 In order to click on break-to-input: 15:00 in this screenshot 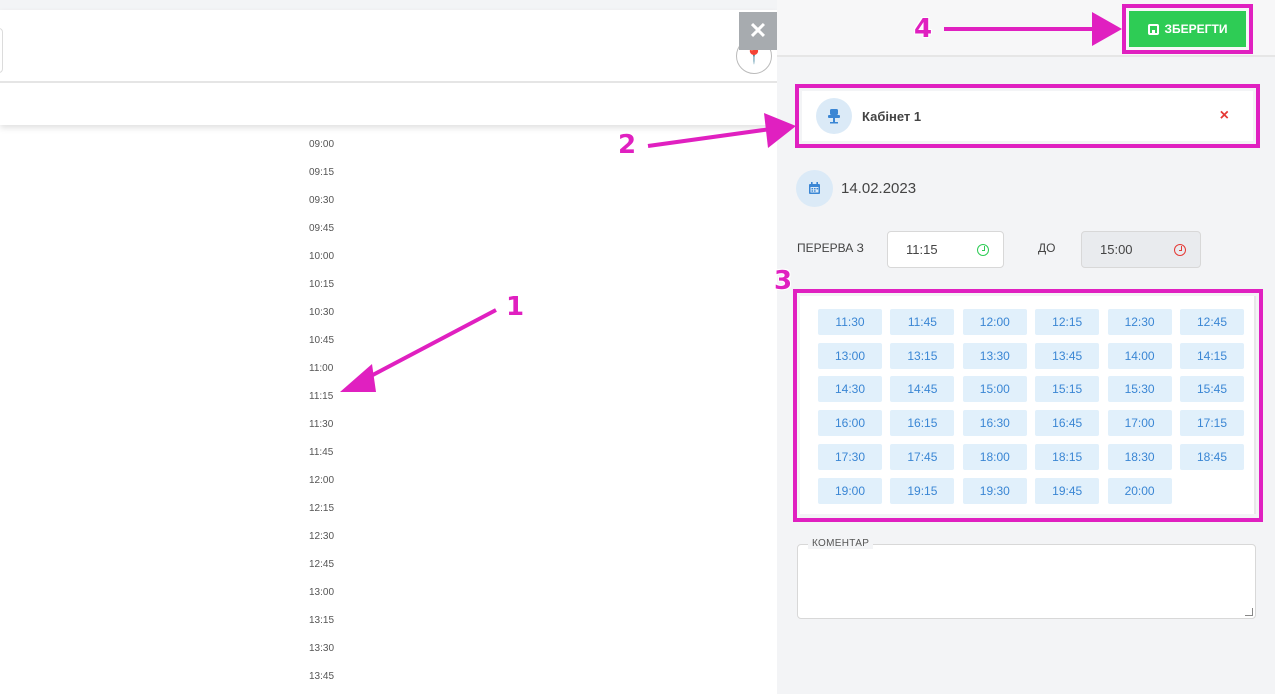, I will do `click(1141, 249)`.